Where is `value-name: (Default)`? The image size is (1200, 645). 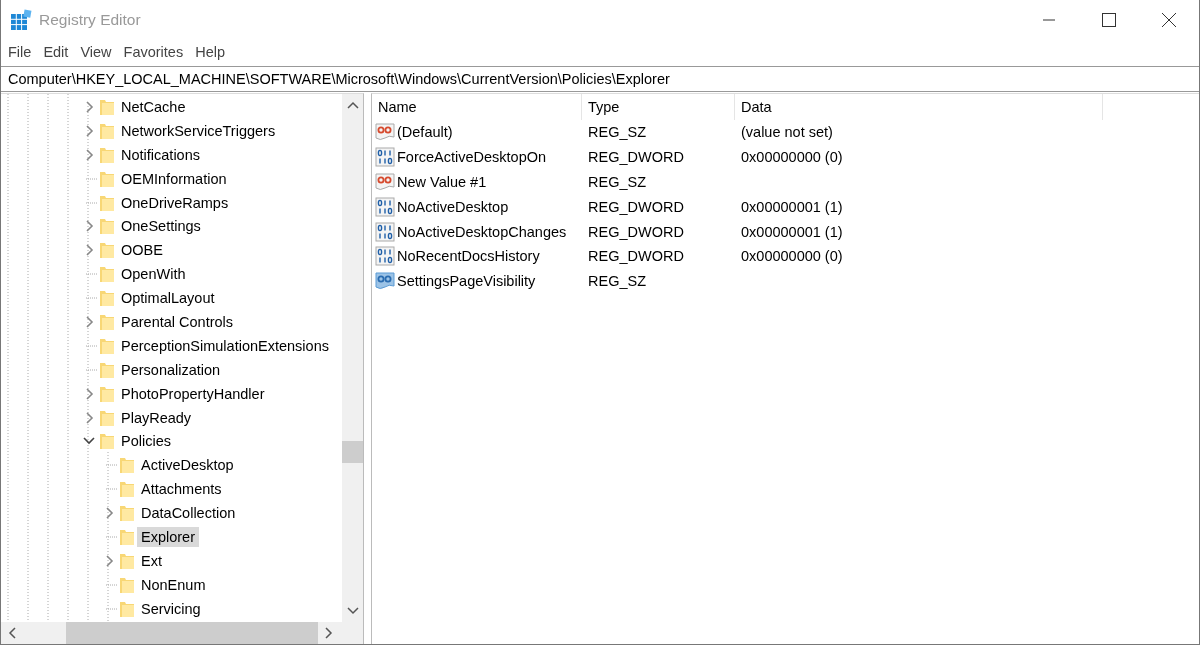 value-name: (Default) is located at coordinates (425, 132).